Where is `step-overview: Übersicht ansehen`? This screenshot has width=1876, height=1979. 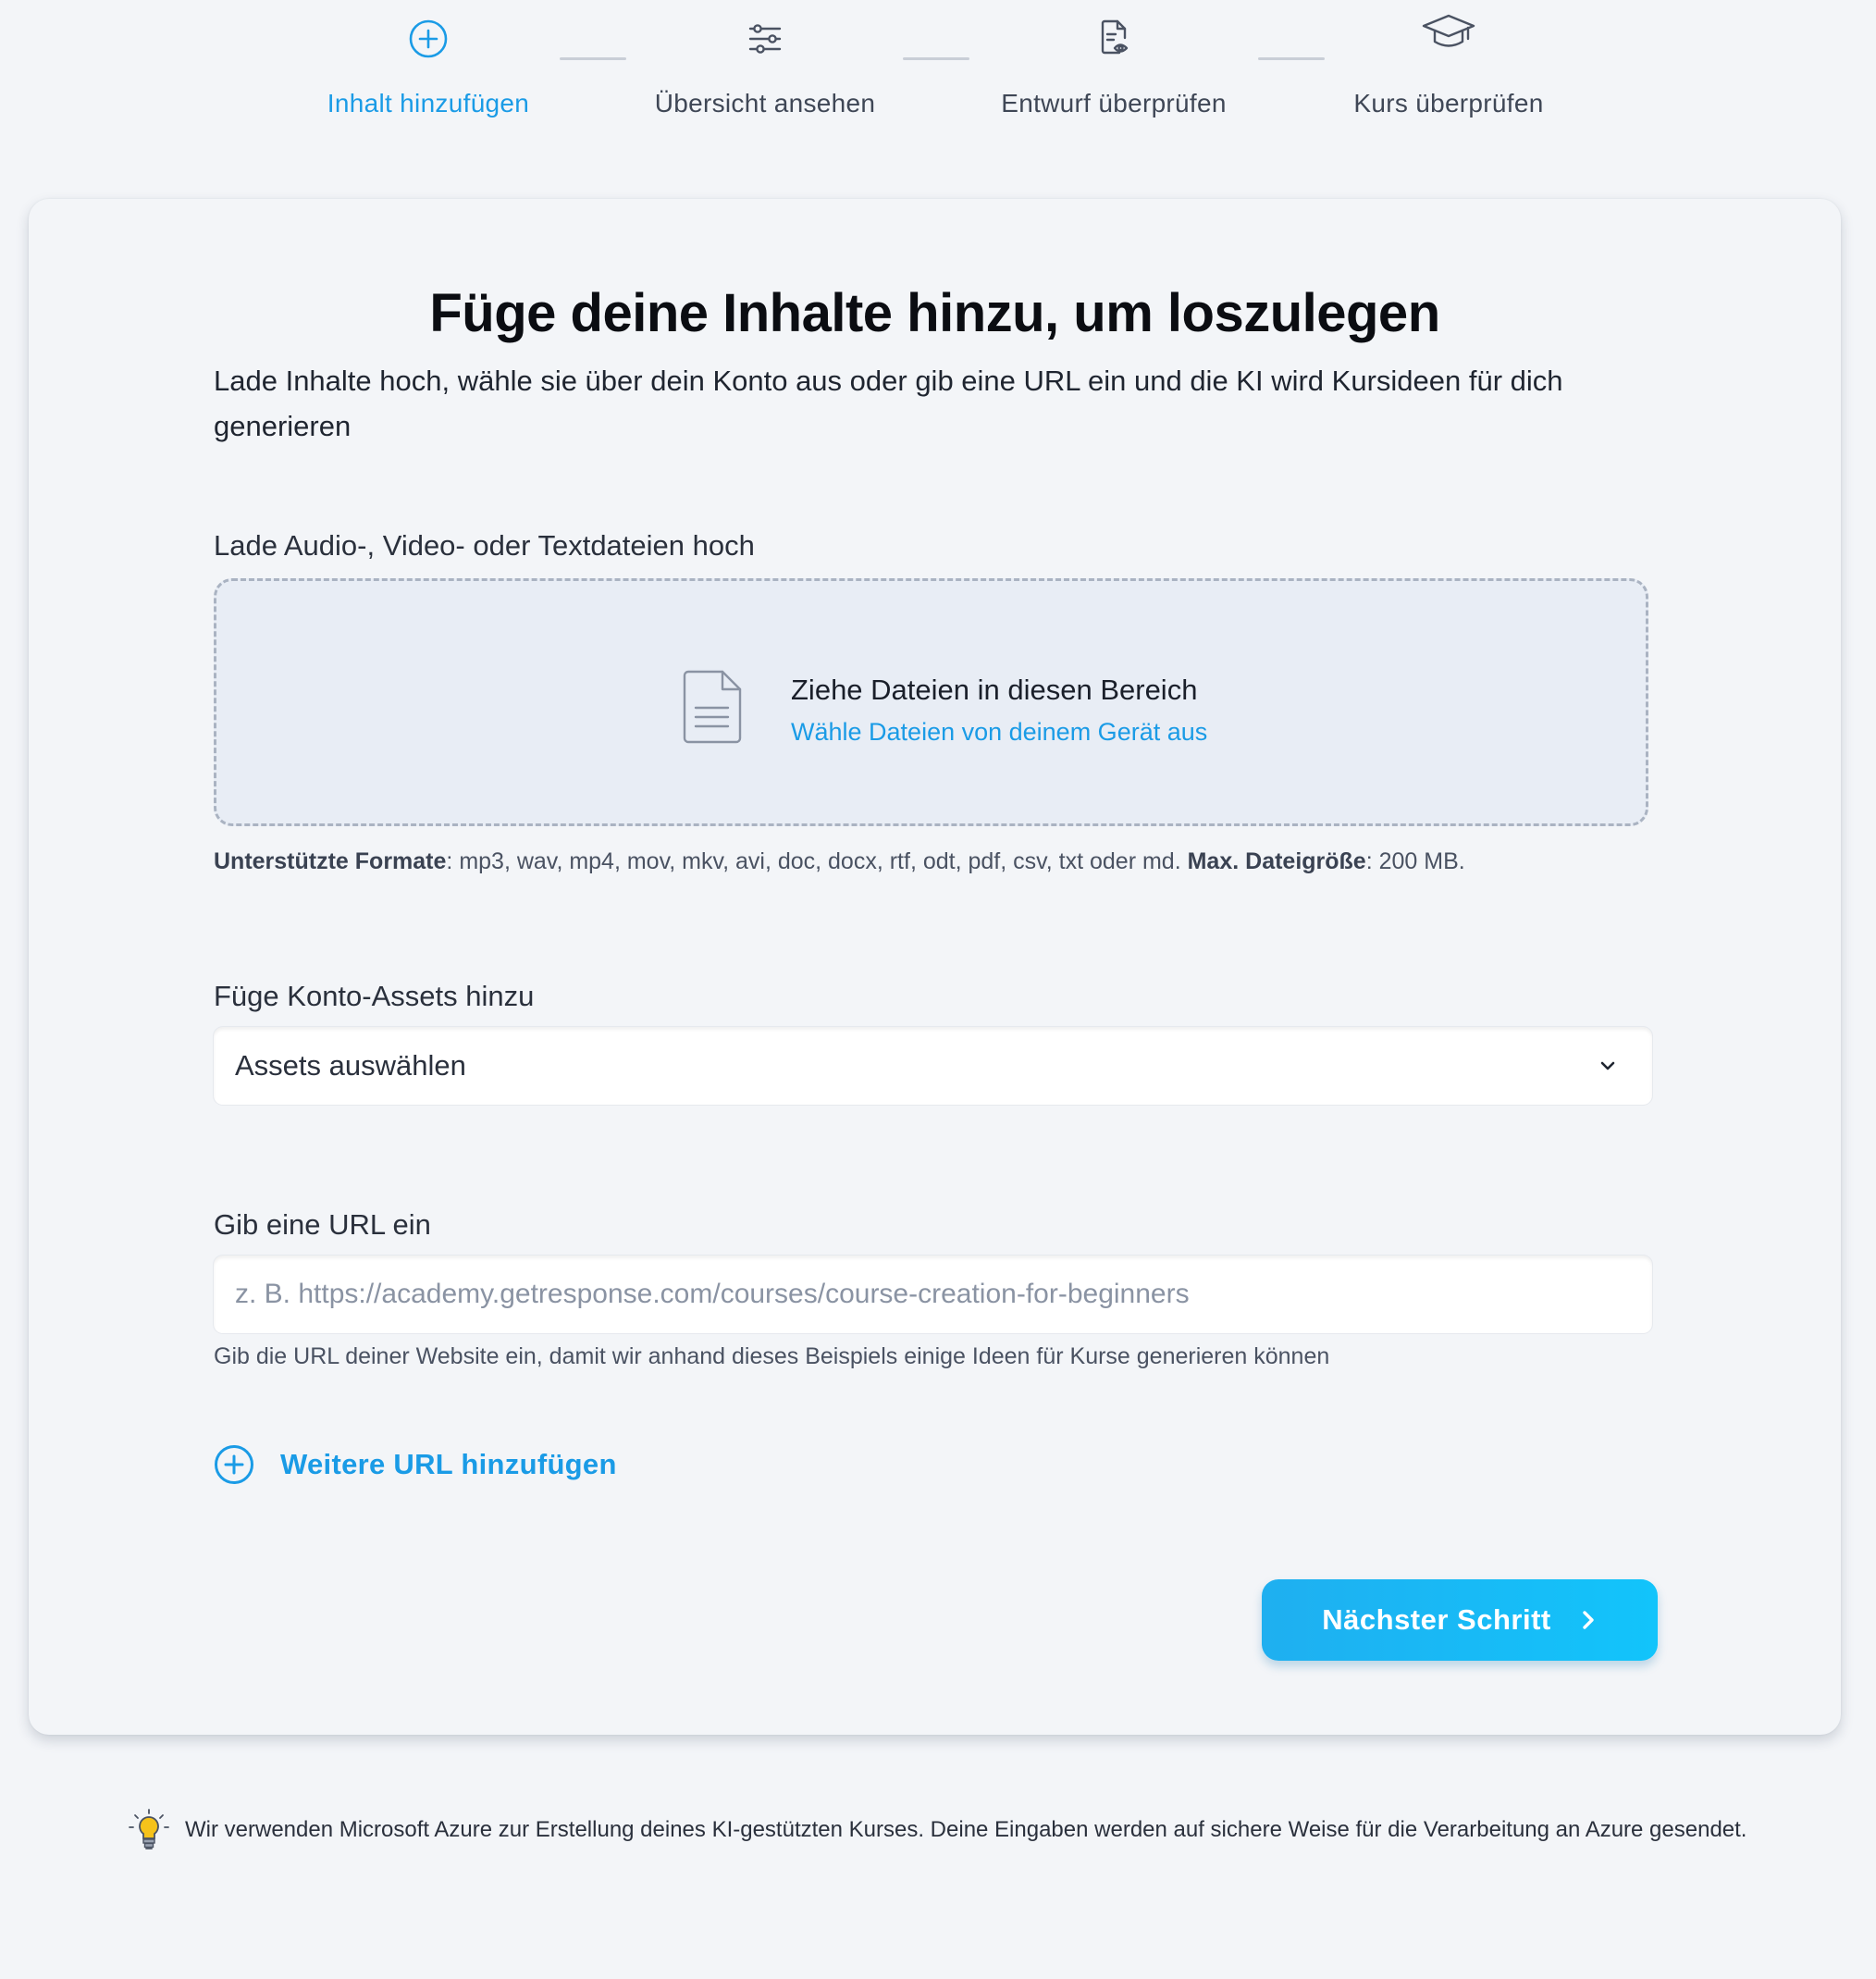 step-overview: Übersicht ansehen is located at coordinates (765, 63).